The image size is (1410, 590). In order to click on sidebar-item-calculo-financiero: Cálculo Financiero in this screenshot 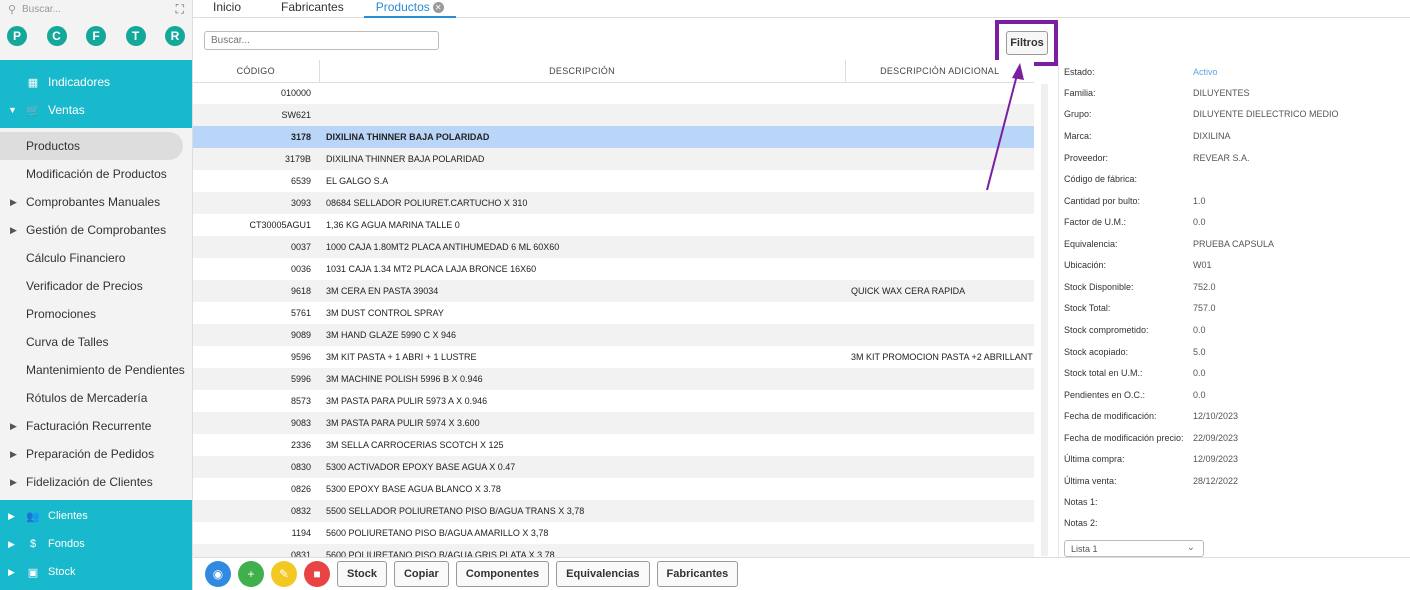, I will do `click(96, 258)`.